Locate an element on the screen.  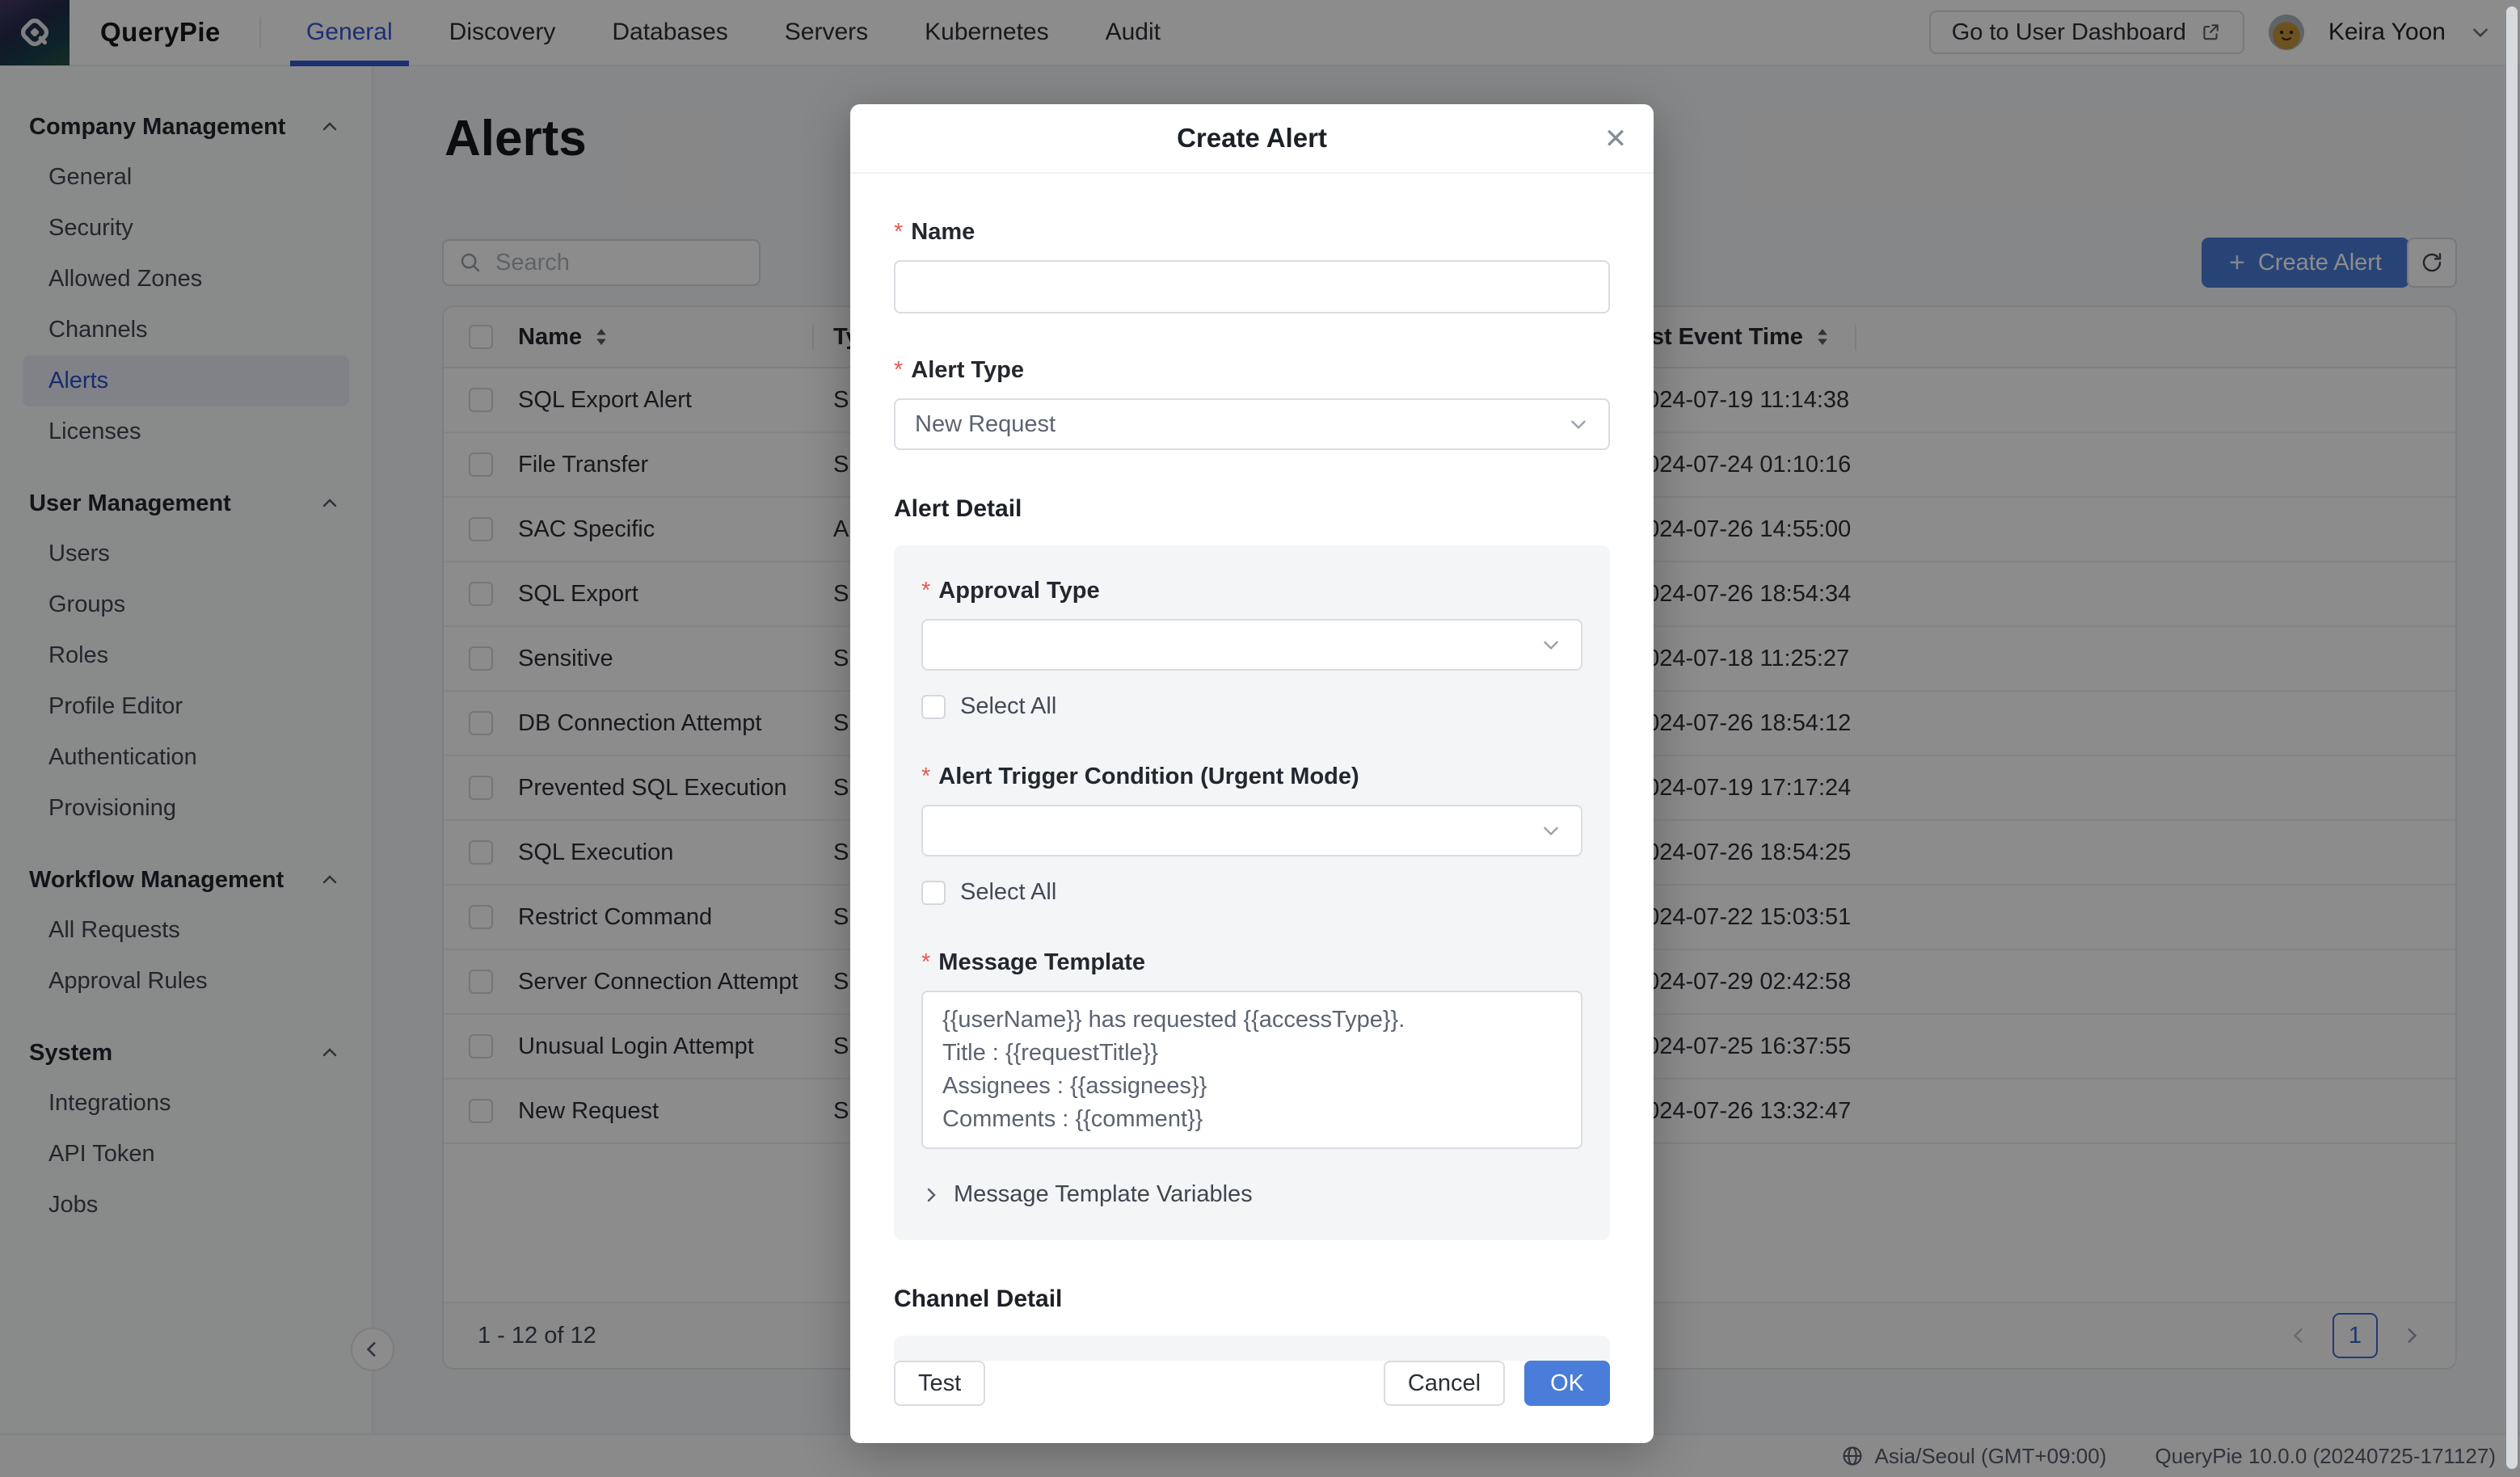
alert-type-label: * Alert Type is located at coordinates (959, 370).